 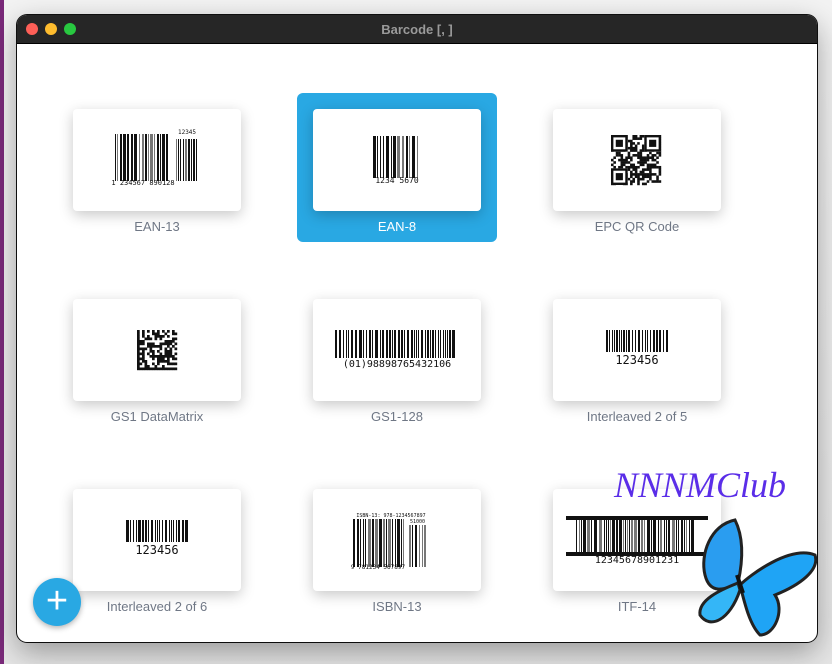 What do you see at coordinates (417, 29) in the screenshot?
I see `title-bar: Barcode [, ]` at bounding box center [417, 29].